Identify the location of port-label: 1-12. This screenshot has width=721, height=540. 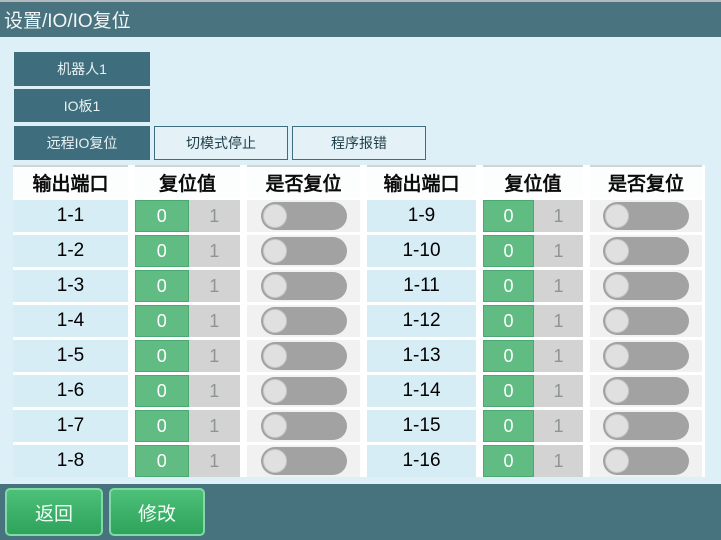
(421, 321).